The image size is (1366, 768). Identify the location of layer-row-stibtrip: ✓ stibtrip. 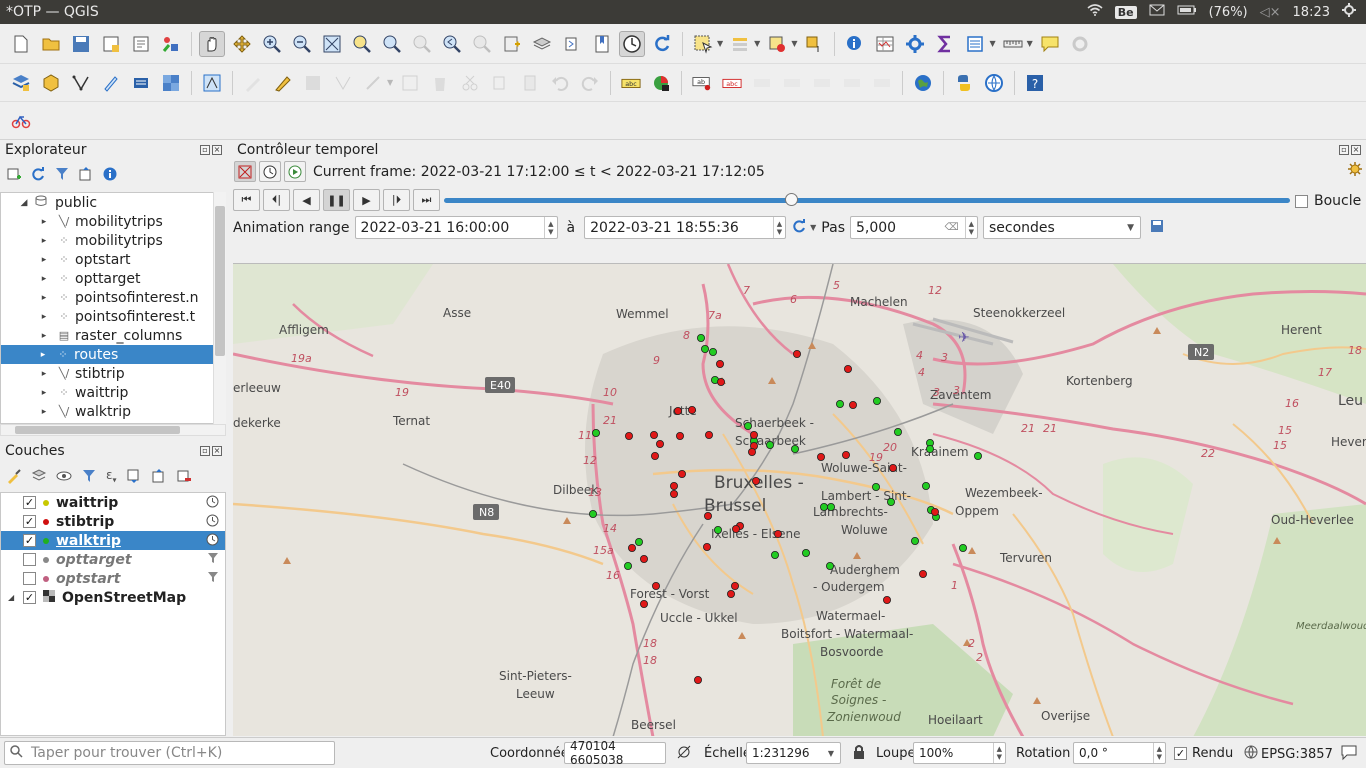
(113, 521).